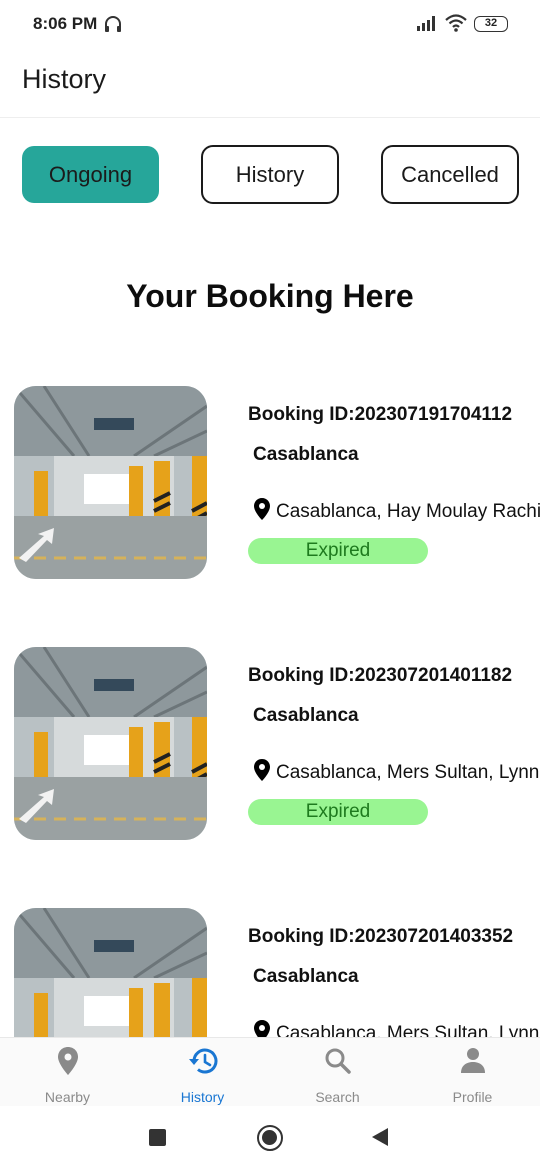 The width and height of the screenshot is (540, 1170). What do you see at coordinates (338, 1061) in the screenshot?
I see `search-icon` at bounding box center [338, 1061].